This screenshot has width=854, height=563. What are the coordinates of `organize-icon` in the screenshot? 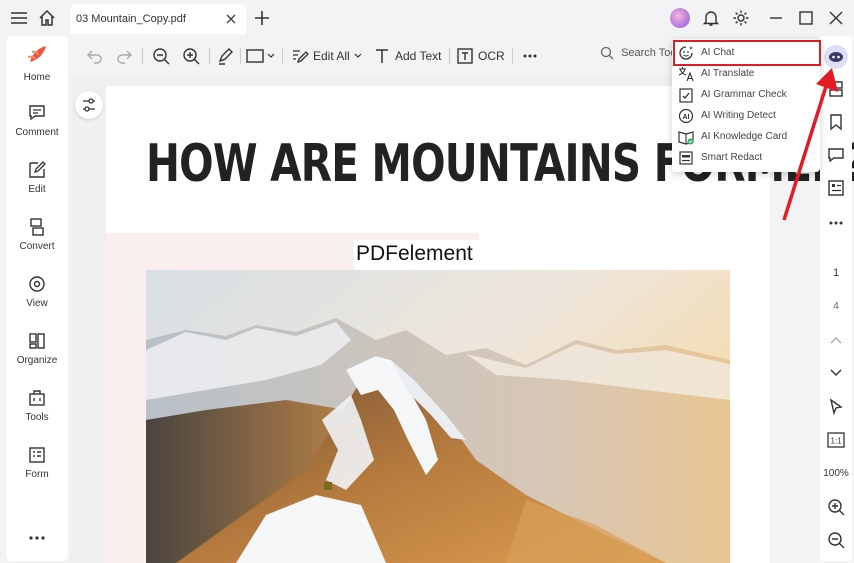 It's located at (37, 341).